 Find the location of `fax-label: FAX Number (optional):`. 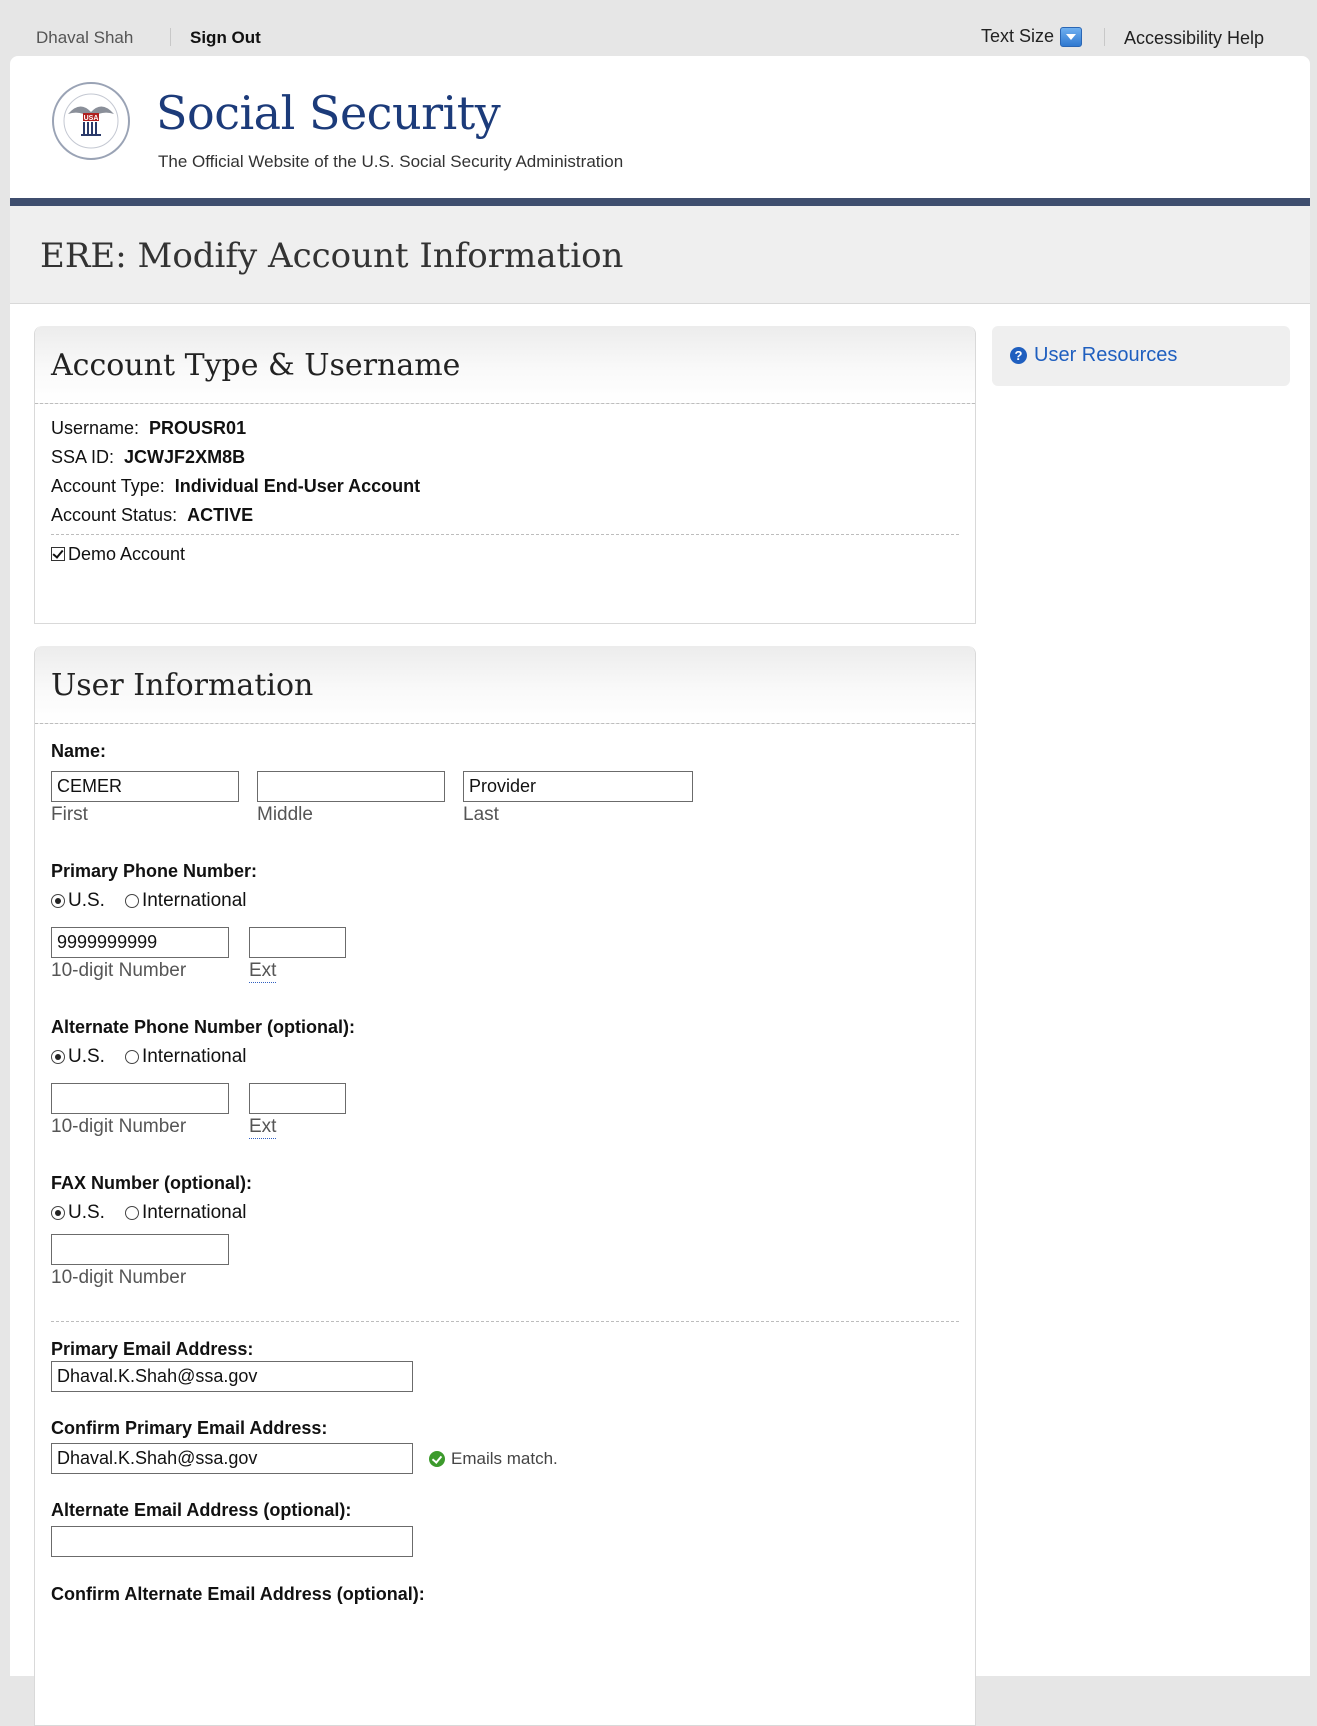

fax-label: FAX Number (optional): is located at coordinates (151, 1183).